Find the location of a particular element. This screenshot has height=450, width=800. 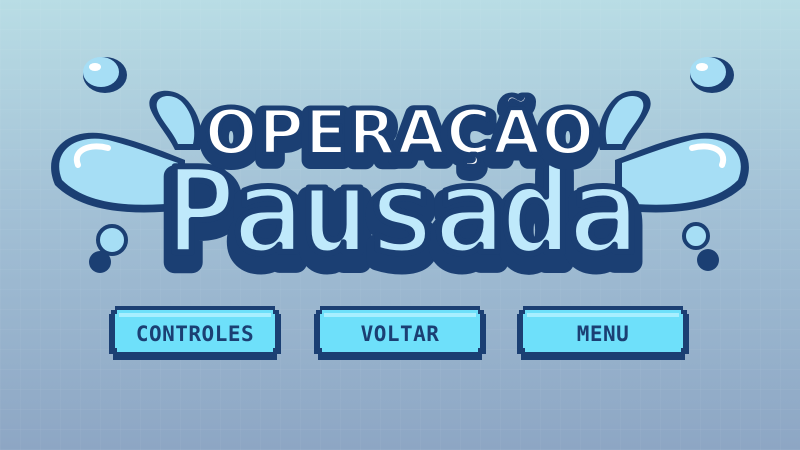

back-button-label: VOLTAR is located at coordinates (400, 334).